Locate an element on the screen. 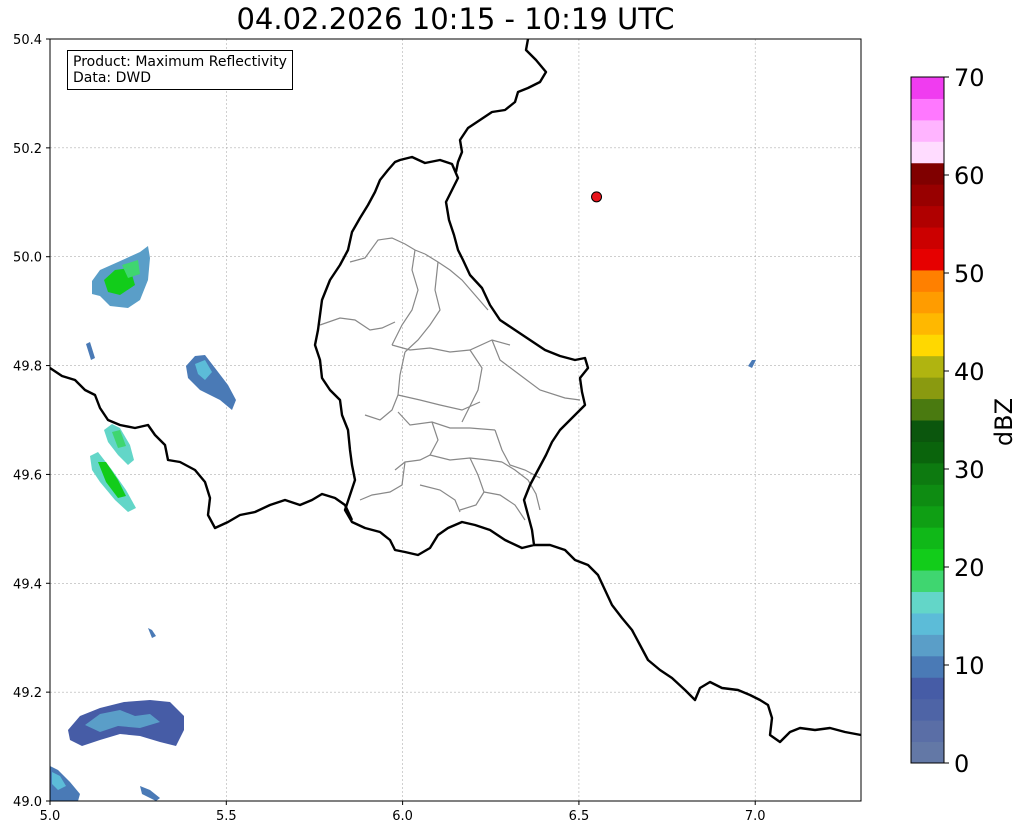 This screenshot has width=1023, height=834. colorbar-tick-label: 0 is located at coordinates (961, 764).